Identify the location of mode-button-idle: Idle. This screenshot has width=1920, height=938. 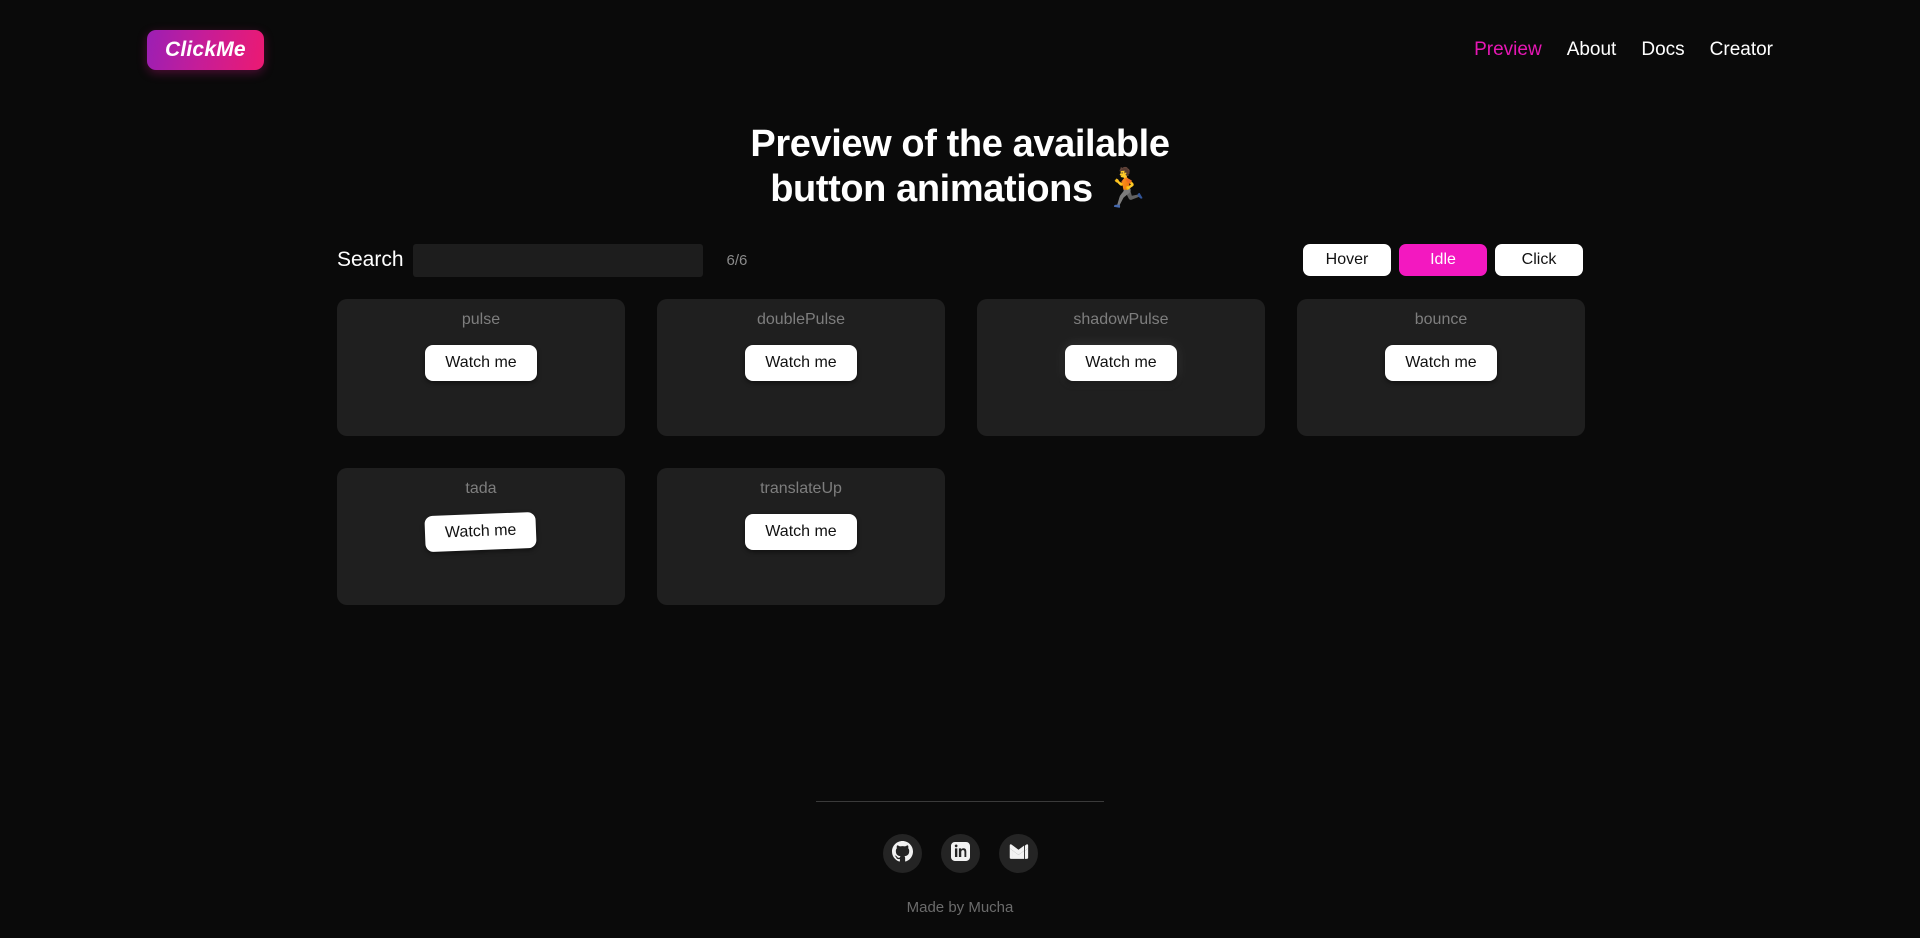
(1443, 260).